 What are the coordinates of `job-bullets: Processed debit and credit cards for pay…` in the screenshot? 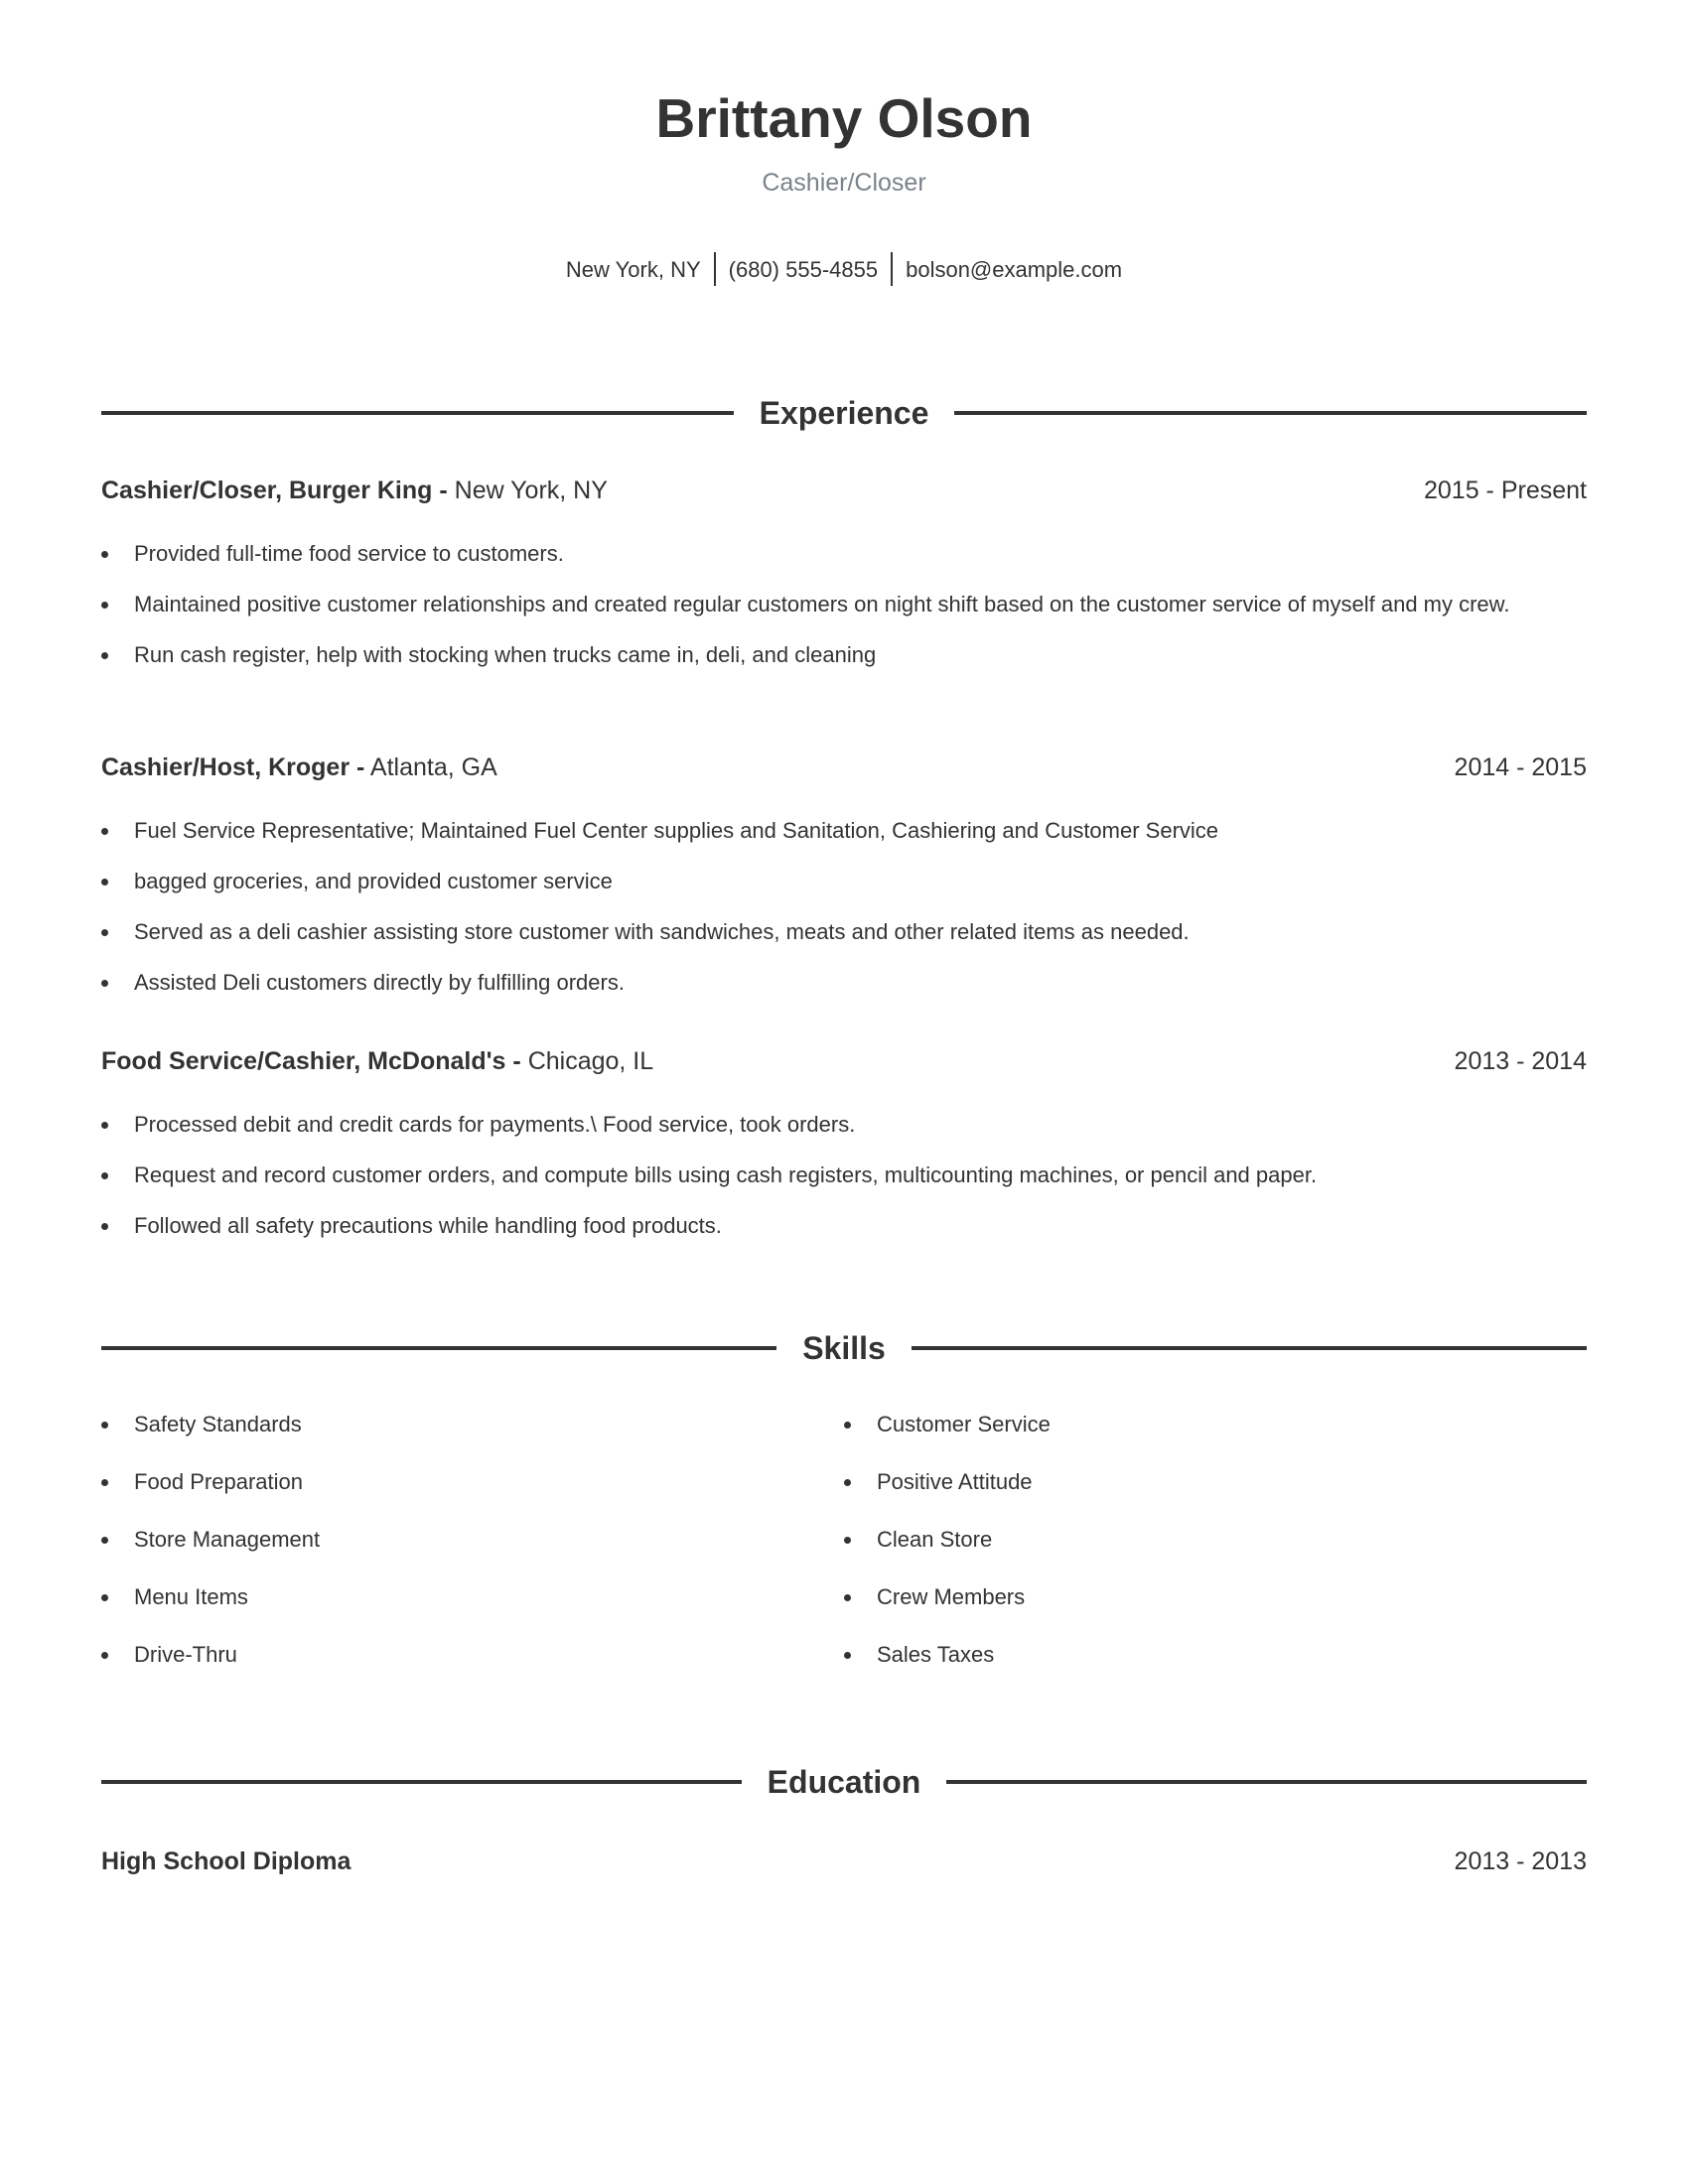 It's located at (844, 1184).